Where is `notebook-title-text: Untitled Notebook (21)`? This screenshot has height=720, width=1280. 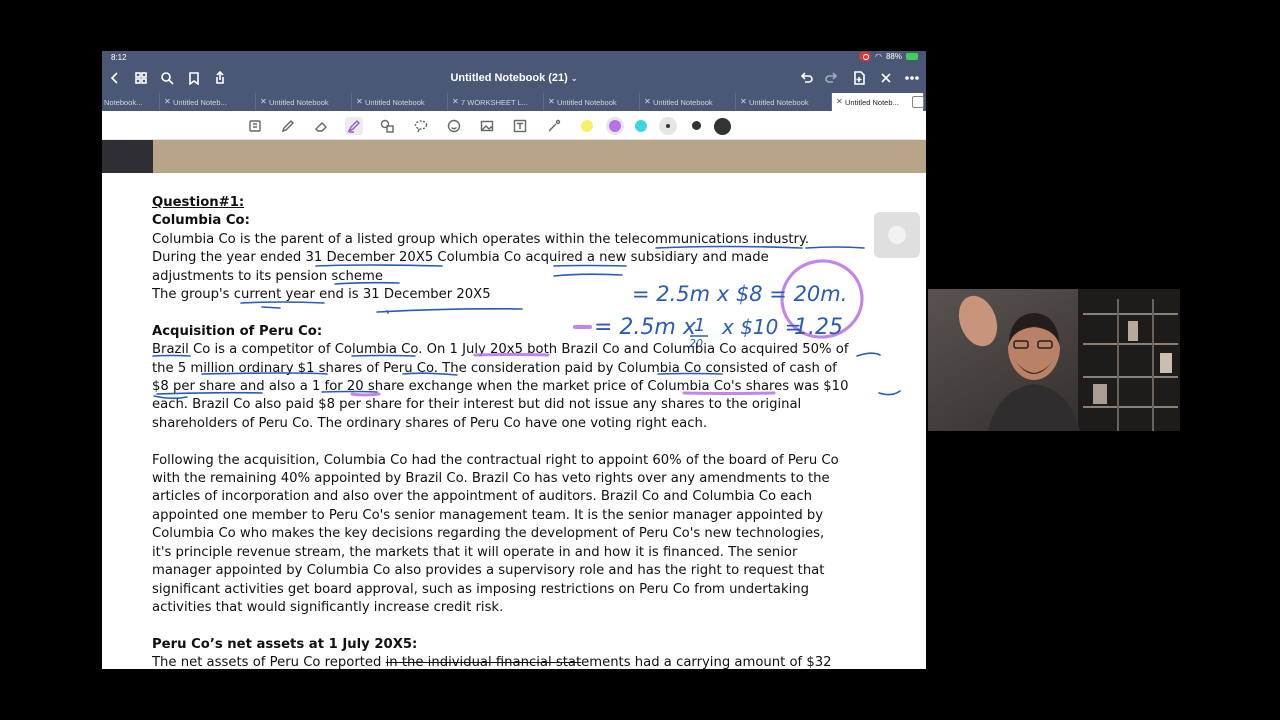
notebook-title-text: Untitled Notebook (21) is located at coordinates (509, 78).